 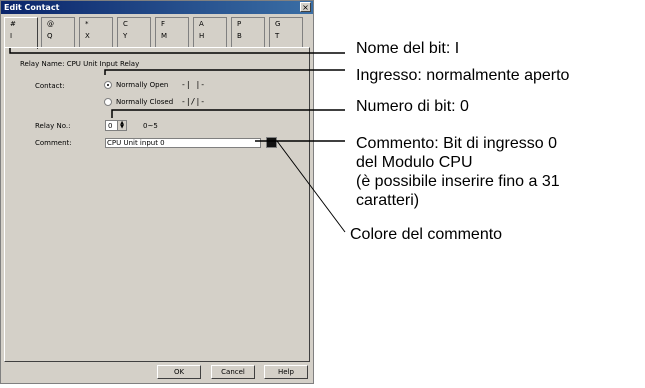 I want to click on callout-line-input-type, so click(x=224, y=72).